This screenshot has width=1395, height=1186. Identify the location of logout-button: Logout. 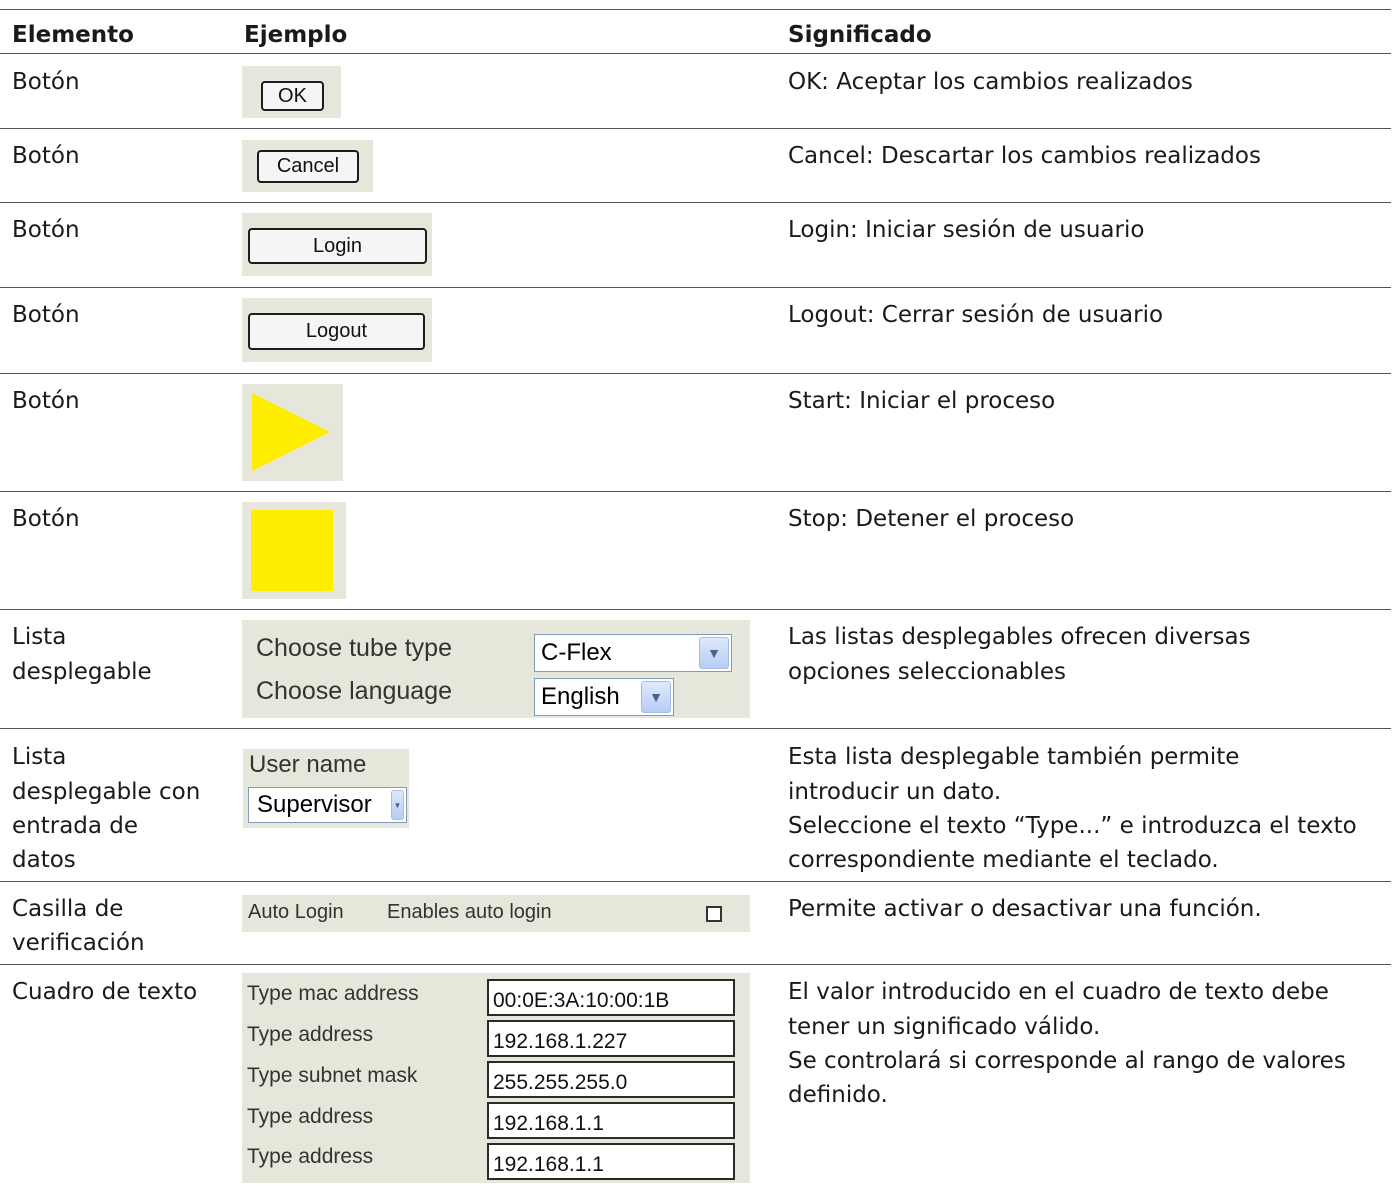
(336, 331).